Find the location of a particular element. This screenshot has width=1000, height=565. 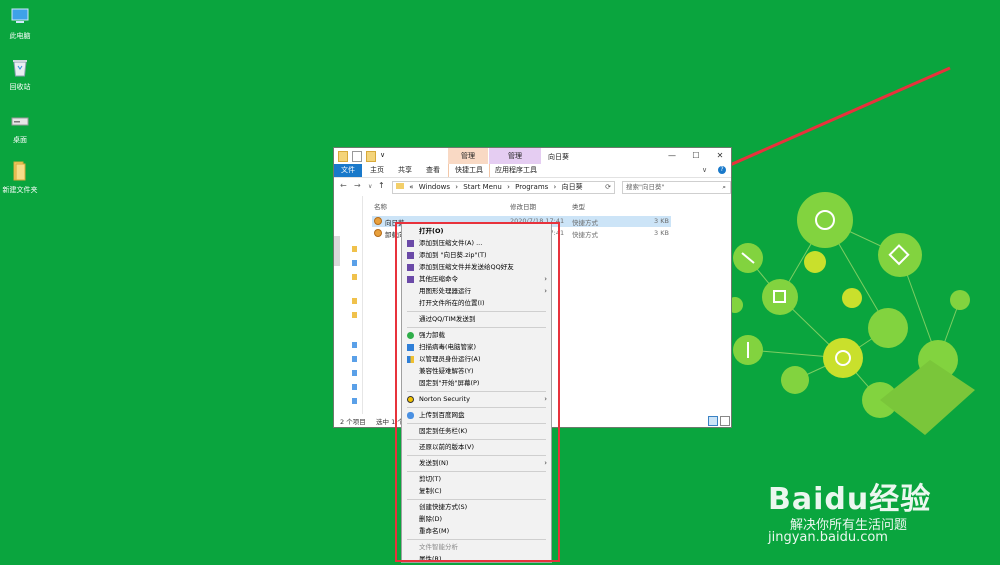

desktop-icon-recycle-bin: 回收站 is located at coordinates (22, 74).